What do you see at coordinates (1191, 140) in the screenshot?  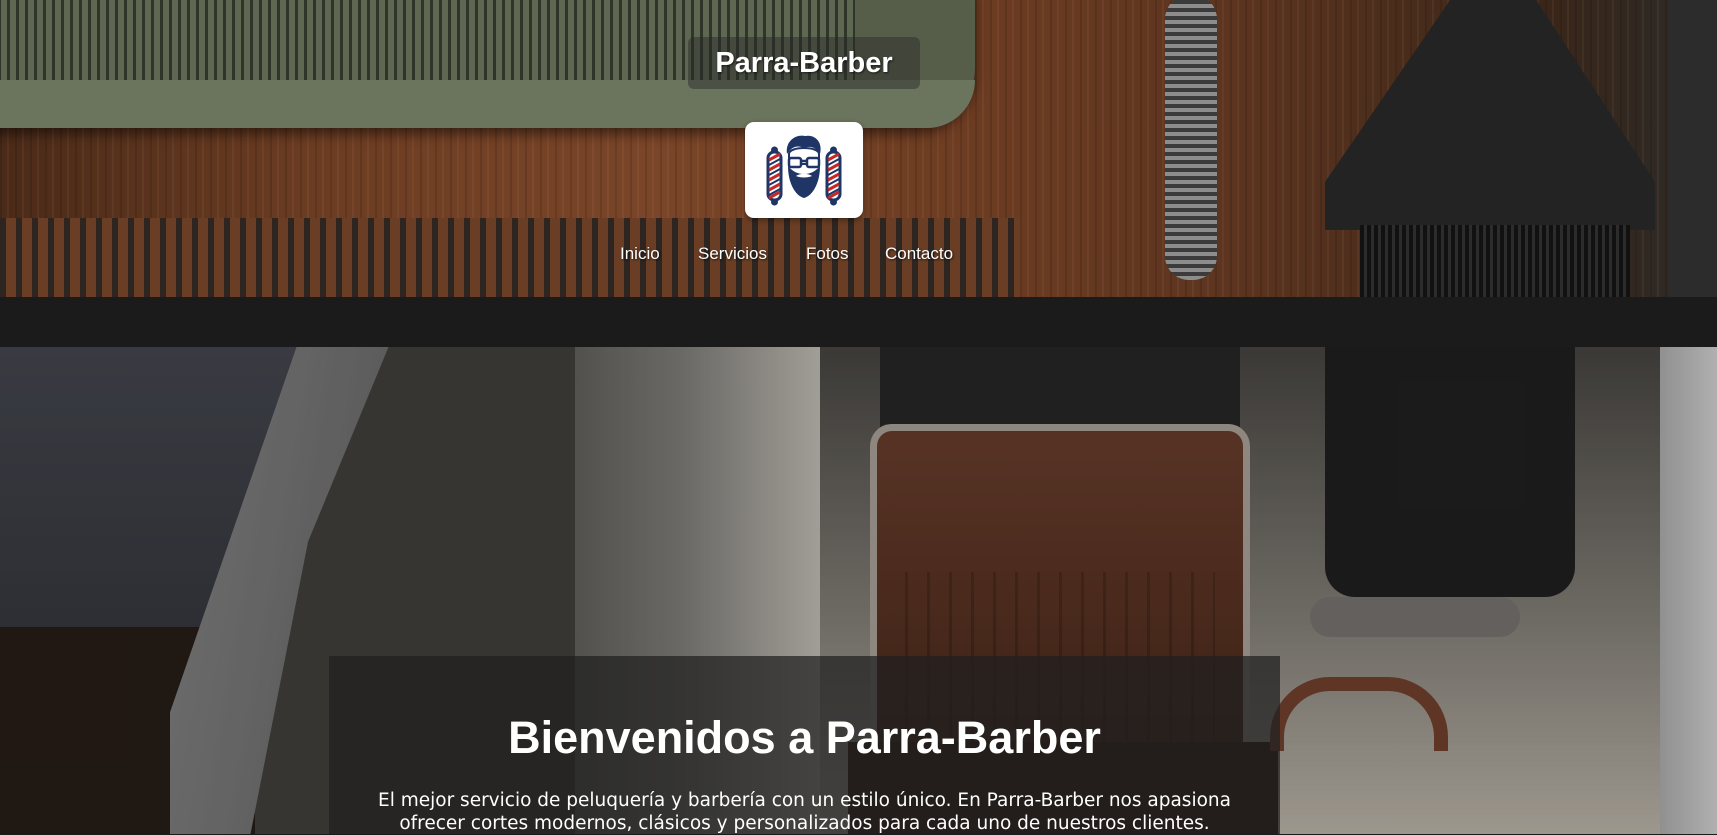 I see `spring-image` at bounding box center [1191, 140].